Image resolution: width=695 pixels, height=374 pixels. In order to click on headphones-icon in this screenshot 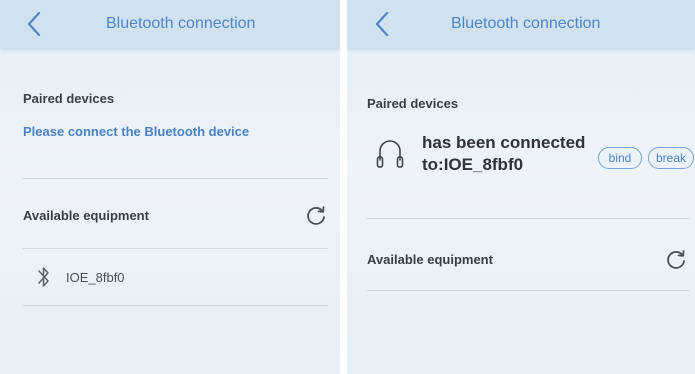, I will do `click(390, 154)`.